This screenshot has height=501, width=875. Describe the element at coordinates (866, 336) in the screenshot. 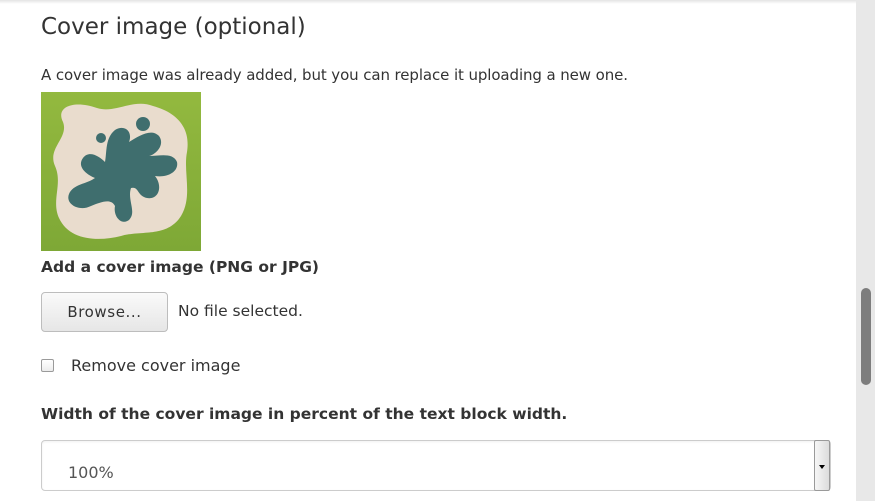

I see `scrollbar-thumb` at that location.